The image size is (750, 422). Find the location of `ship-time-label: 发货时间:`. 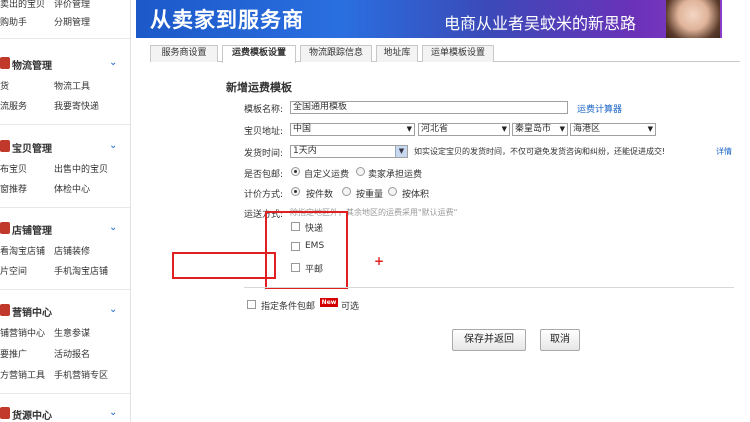

ship-time-label: 发货时间: is located at coordinates (264, 154).